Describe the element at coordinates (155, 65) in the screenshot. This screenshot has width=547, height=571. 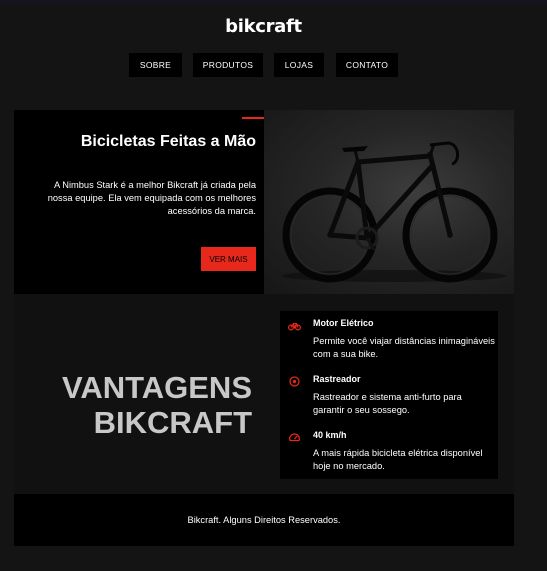
I see `nav-item-sobre: SOBRE` at that location.